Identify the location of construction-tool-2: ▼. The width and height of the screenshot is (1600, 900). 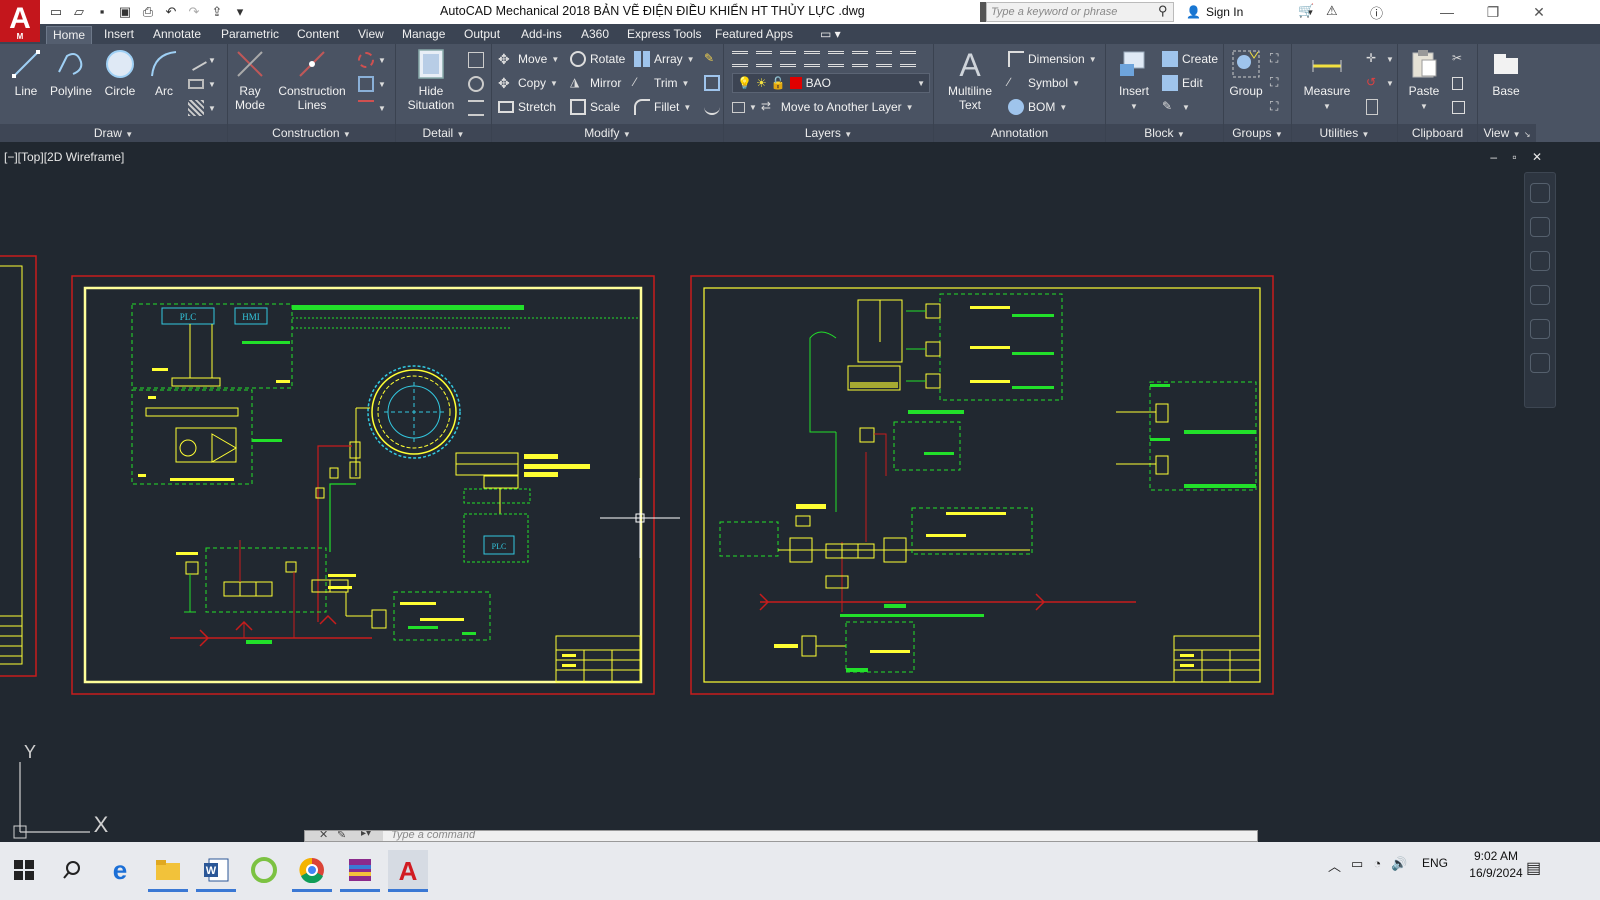
(372, 84).